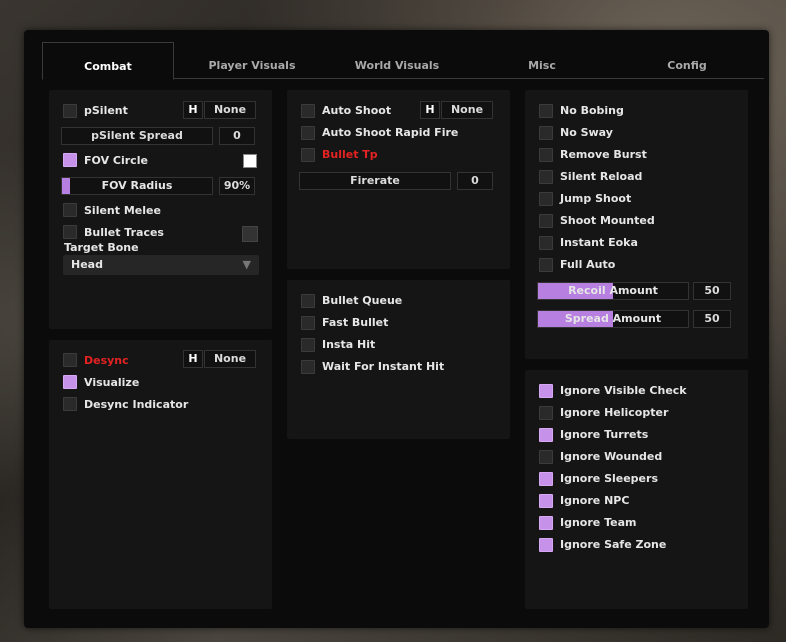  Describe the element at coordinates (611, 456) in the screenshot. I see `ignore-wounded-label: Ignore Wounded` at that location.